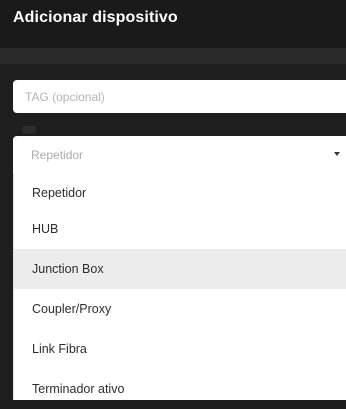 The height and width of the screenshot is (409, 346). What do you see at coordinates (179, 96) in the screenshot?
I see `tag-input` at bounding box center [179, 96].